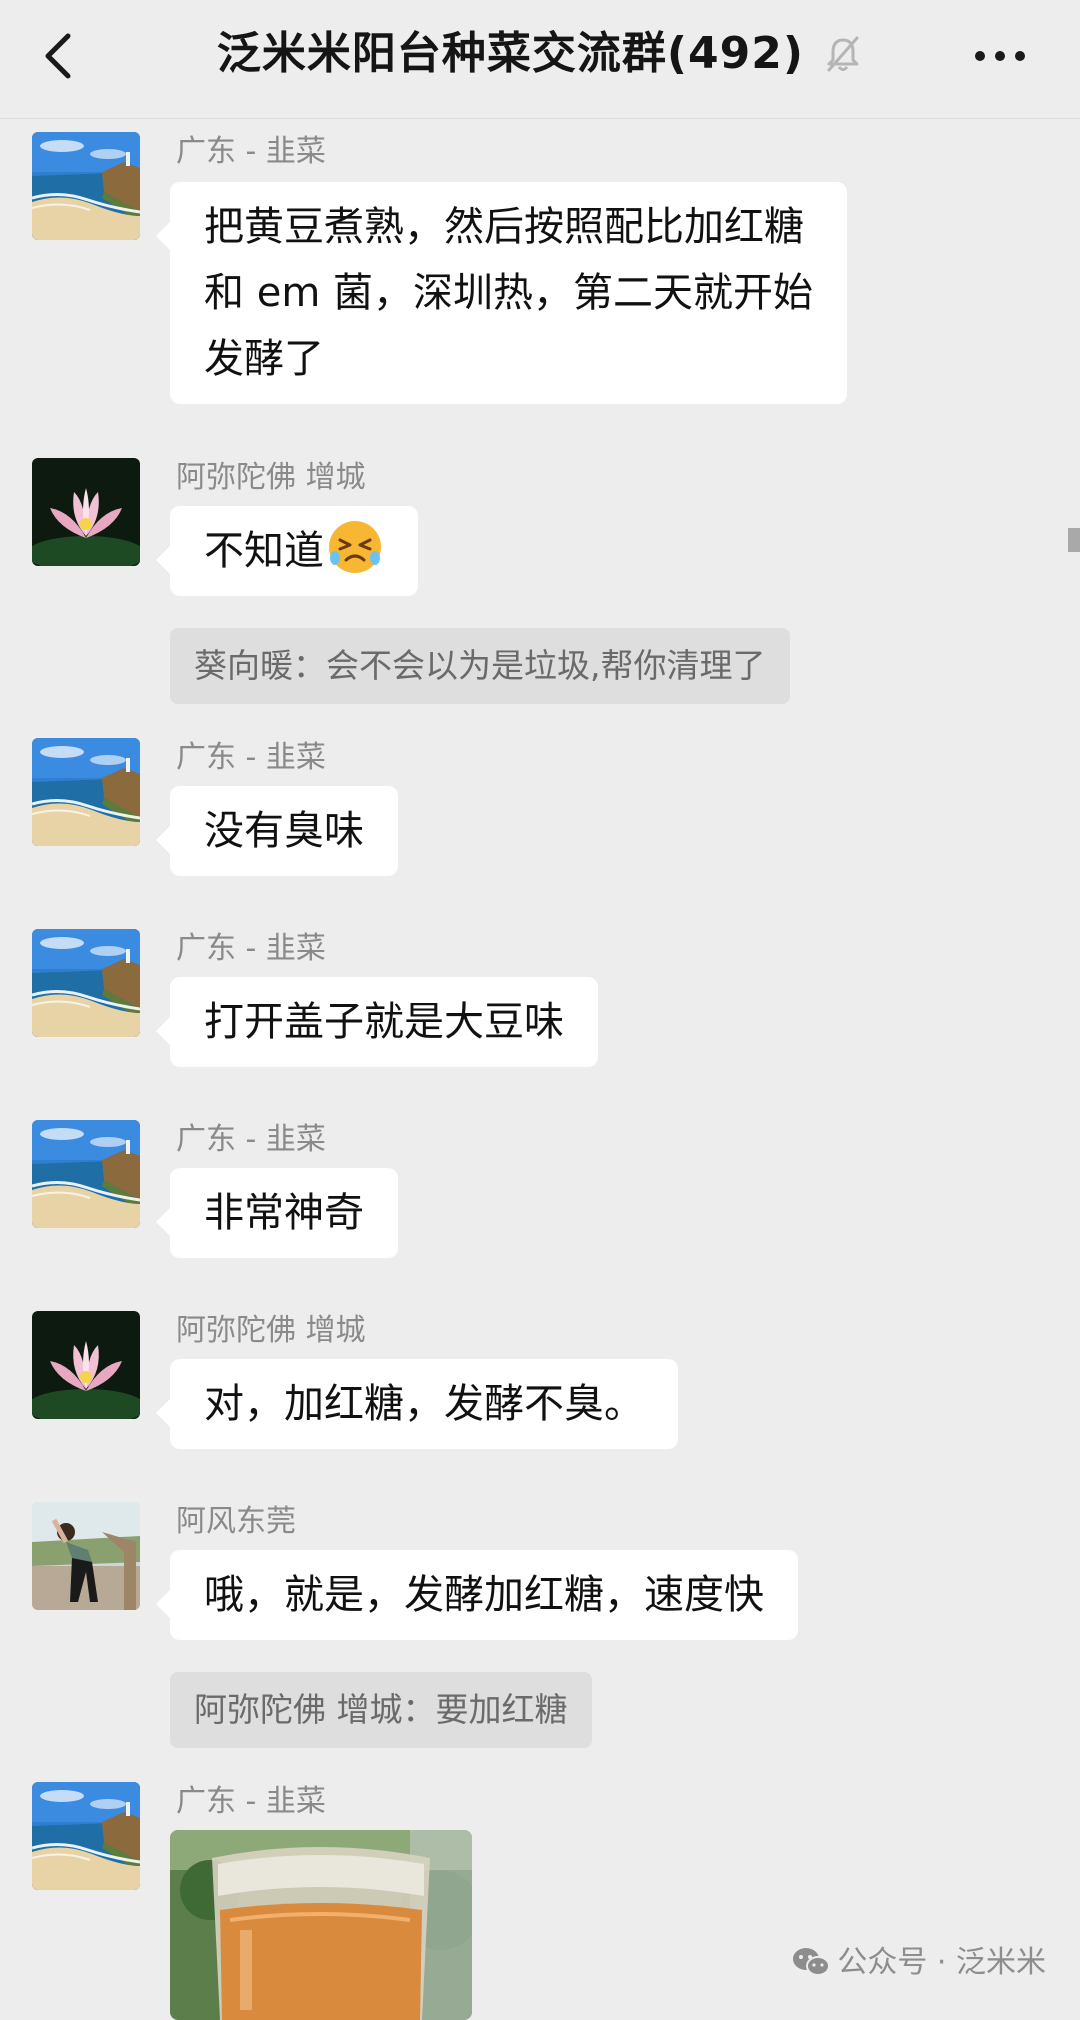 This screenshot has width=1080, height=2020. I want to click on more-dots-icon, so click(1000, 56).